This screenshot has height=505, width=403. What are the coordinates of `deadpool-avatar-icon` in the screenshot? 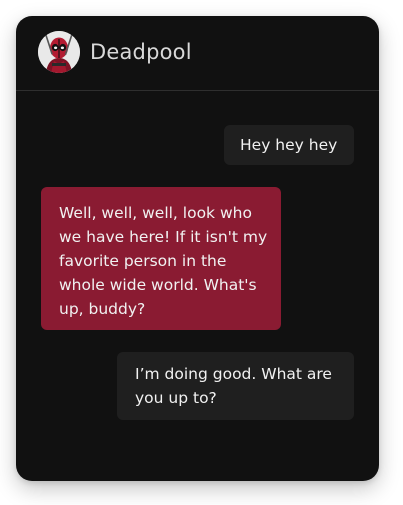 It's located at (59, 52).